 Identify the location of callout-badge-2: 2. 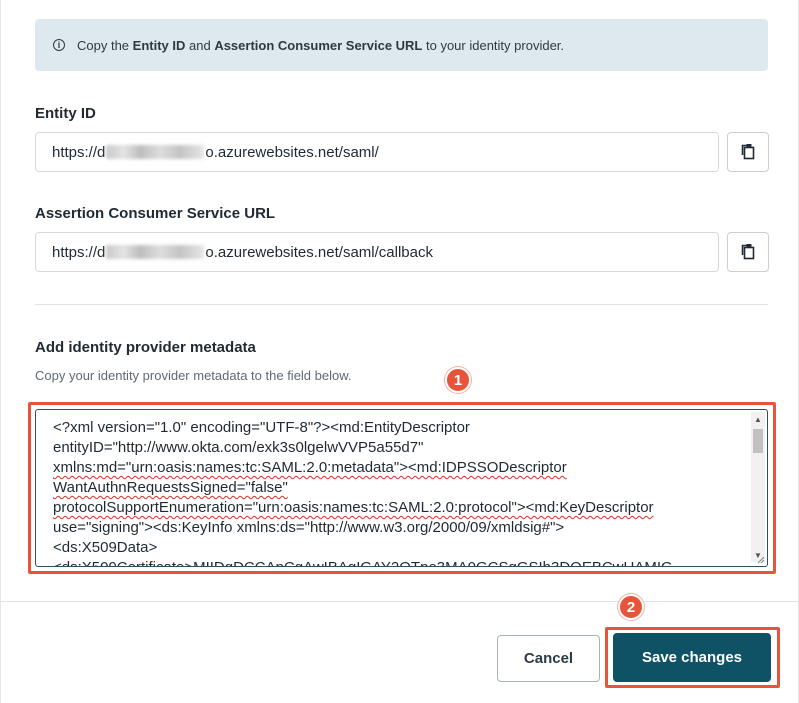
(631, 607).